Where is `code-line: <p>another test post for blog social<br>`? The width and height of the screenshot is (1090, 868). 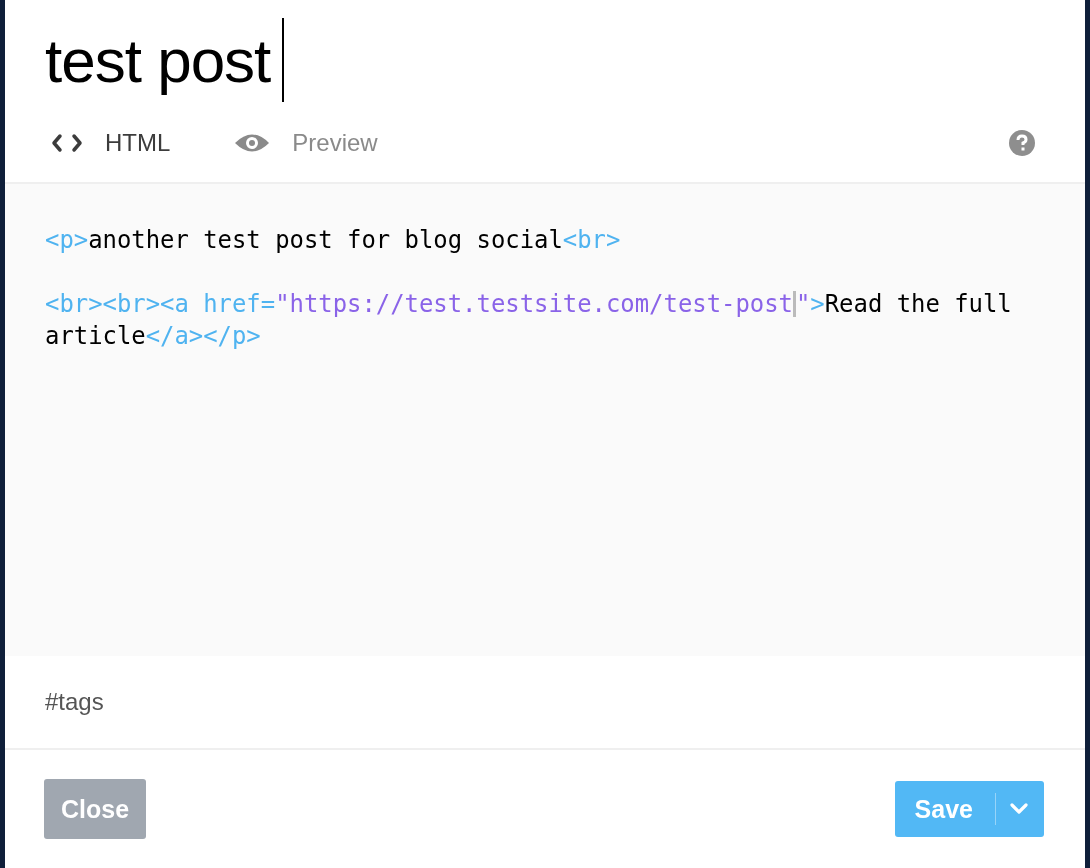 code-line: <p>another test post for blog social<br> is located at coordinates (333, 240).